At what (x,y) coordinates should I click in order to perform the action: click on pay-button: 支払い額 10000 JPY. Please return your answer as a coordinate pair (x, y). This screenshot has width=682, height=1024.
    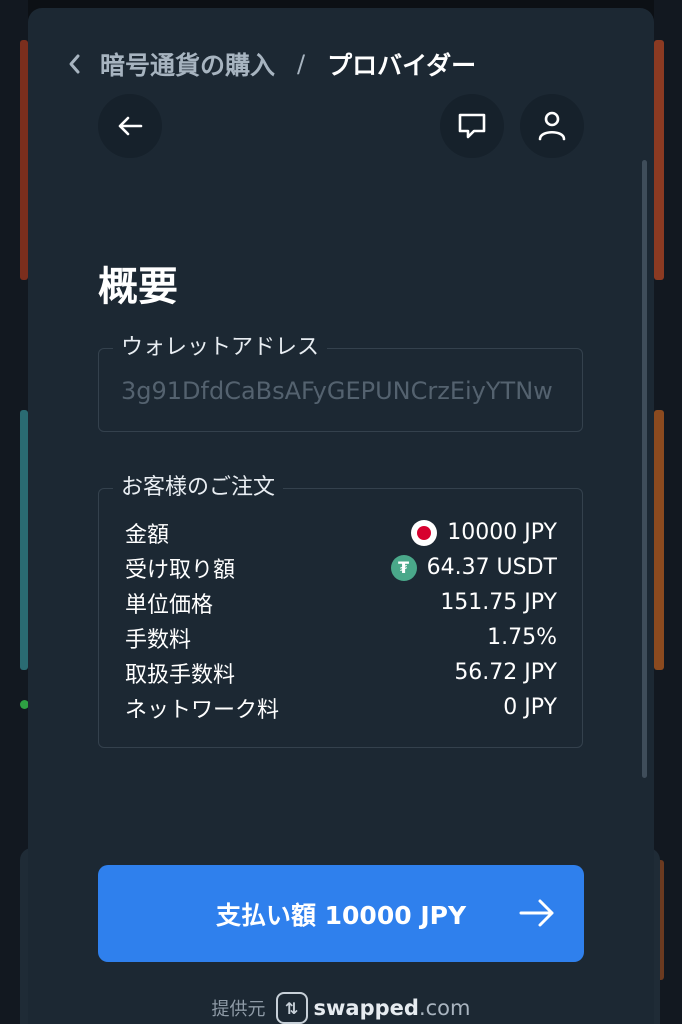
    Looking at the image, I should click on (341, 913).